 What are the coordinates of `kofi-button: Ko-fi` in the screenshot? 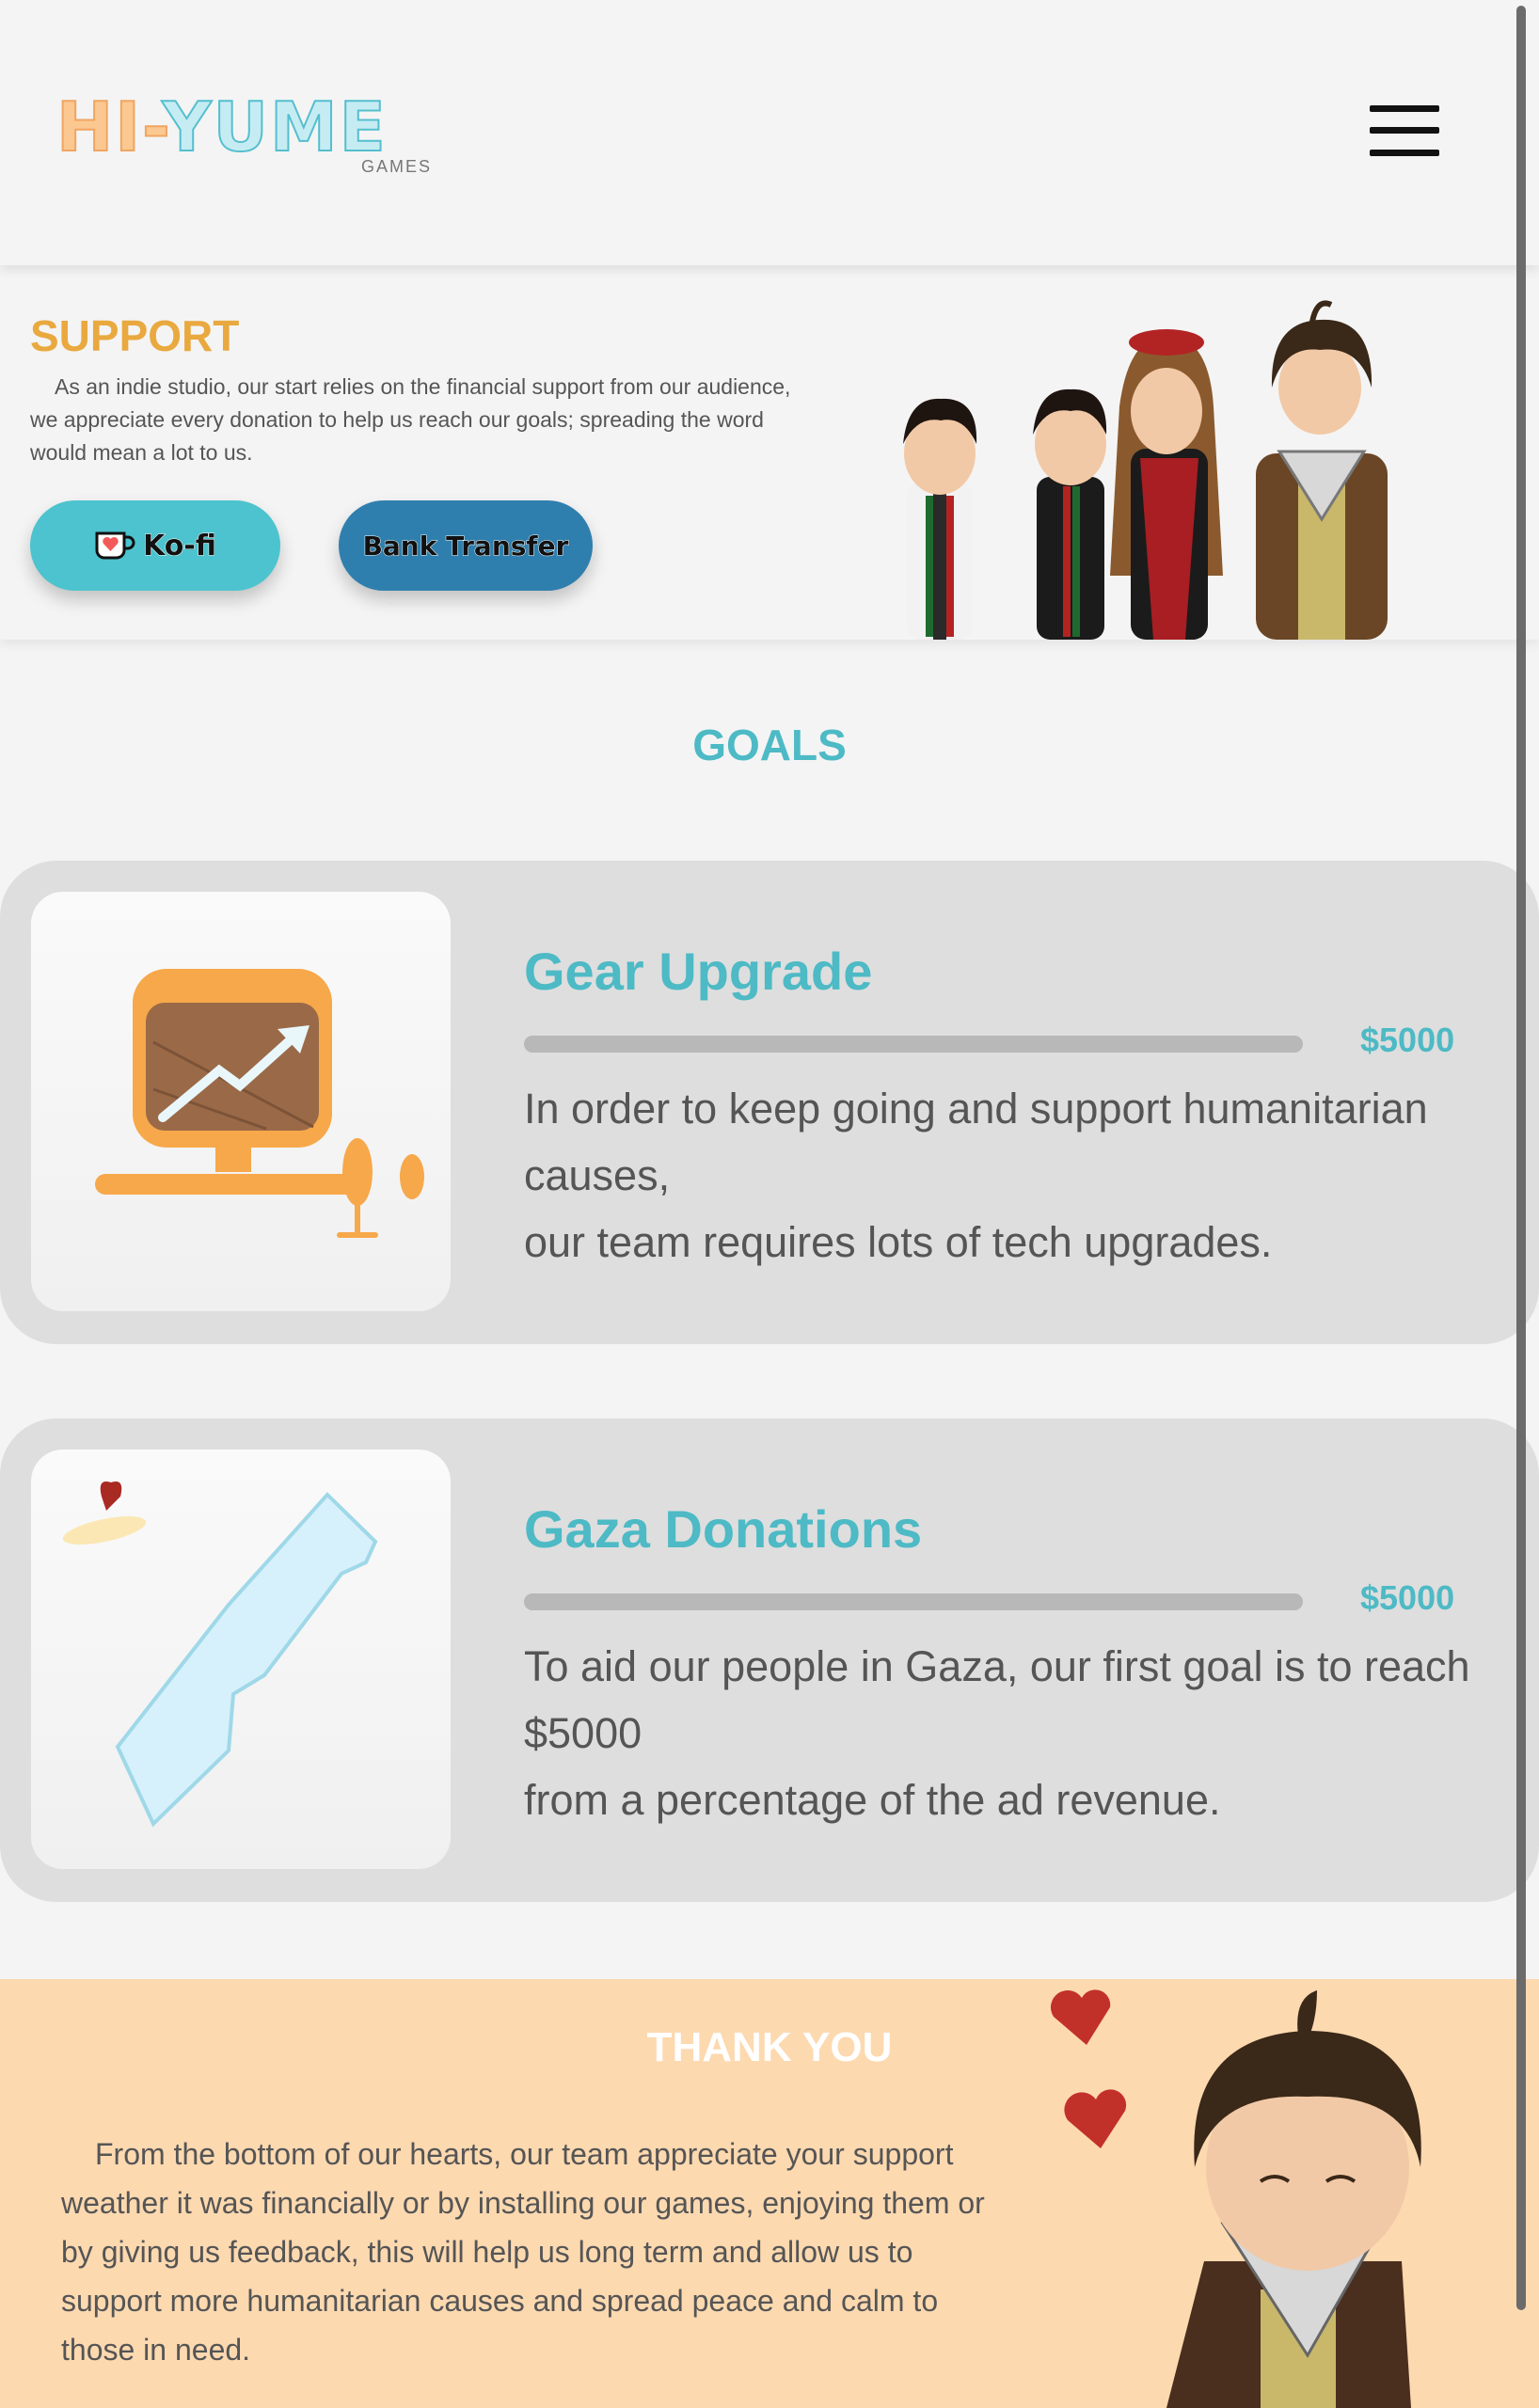 It's located at (155, 545).